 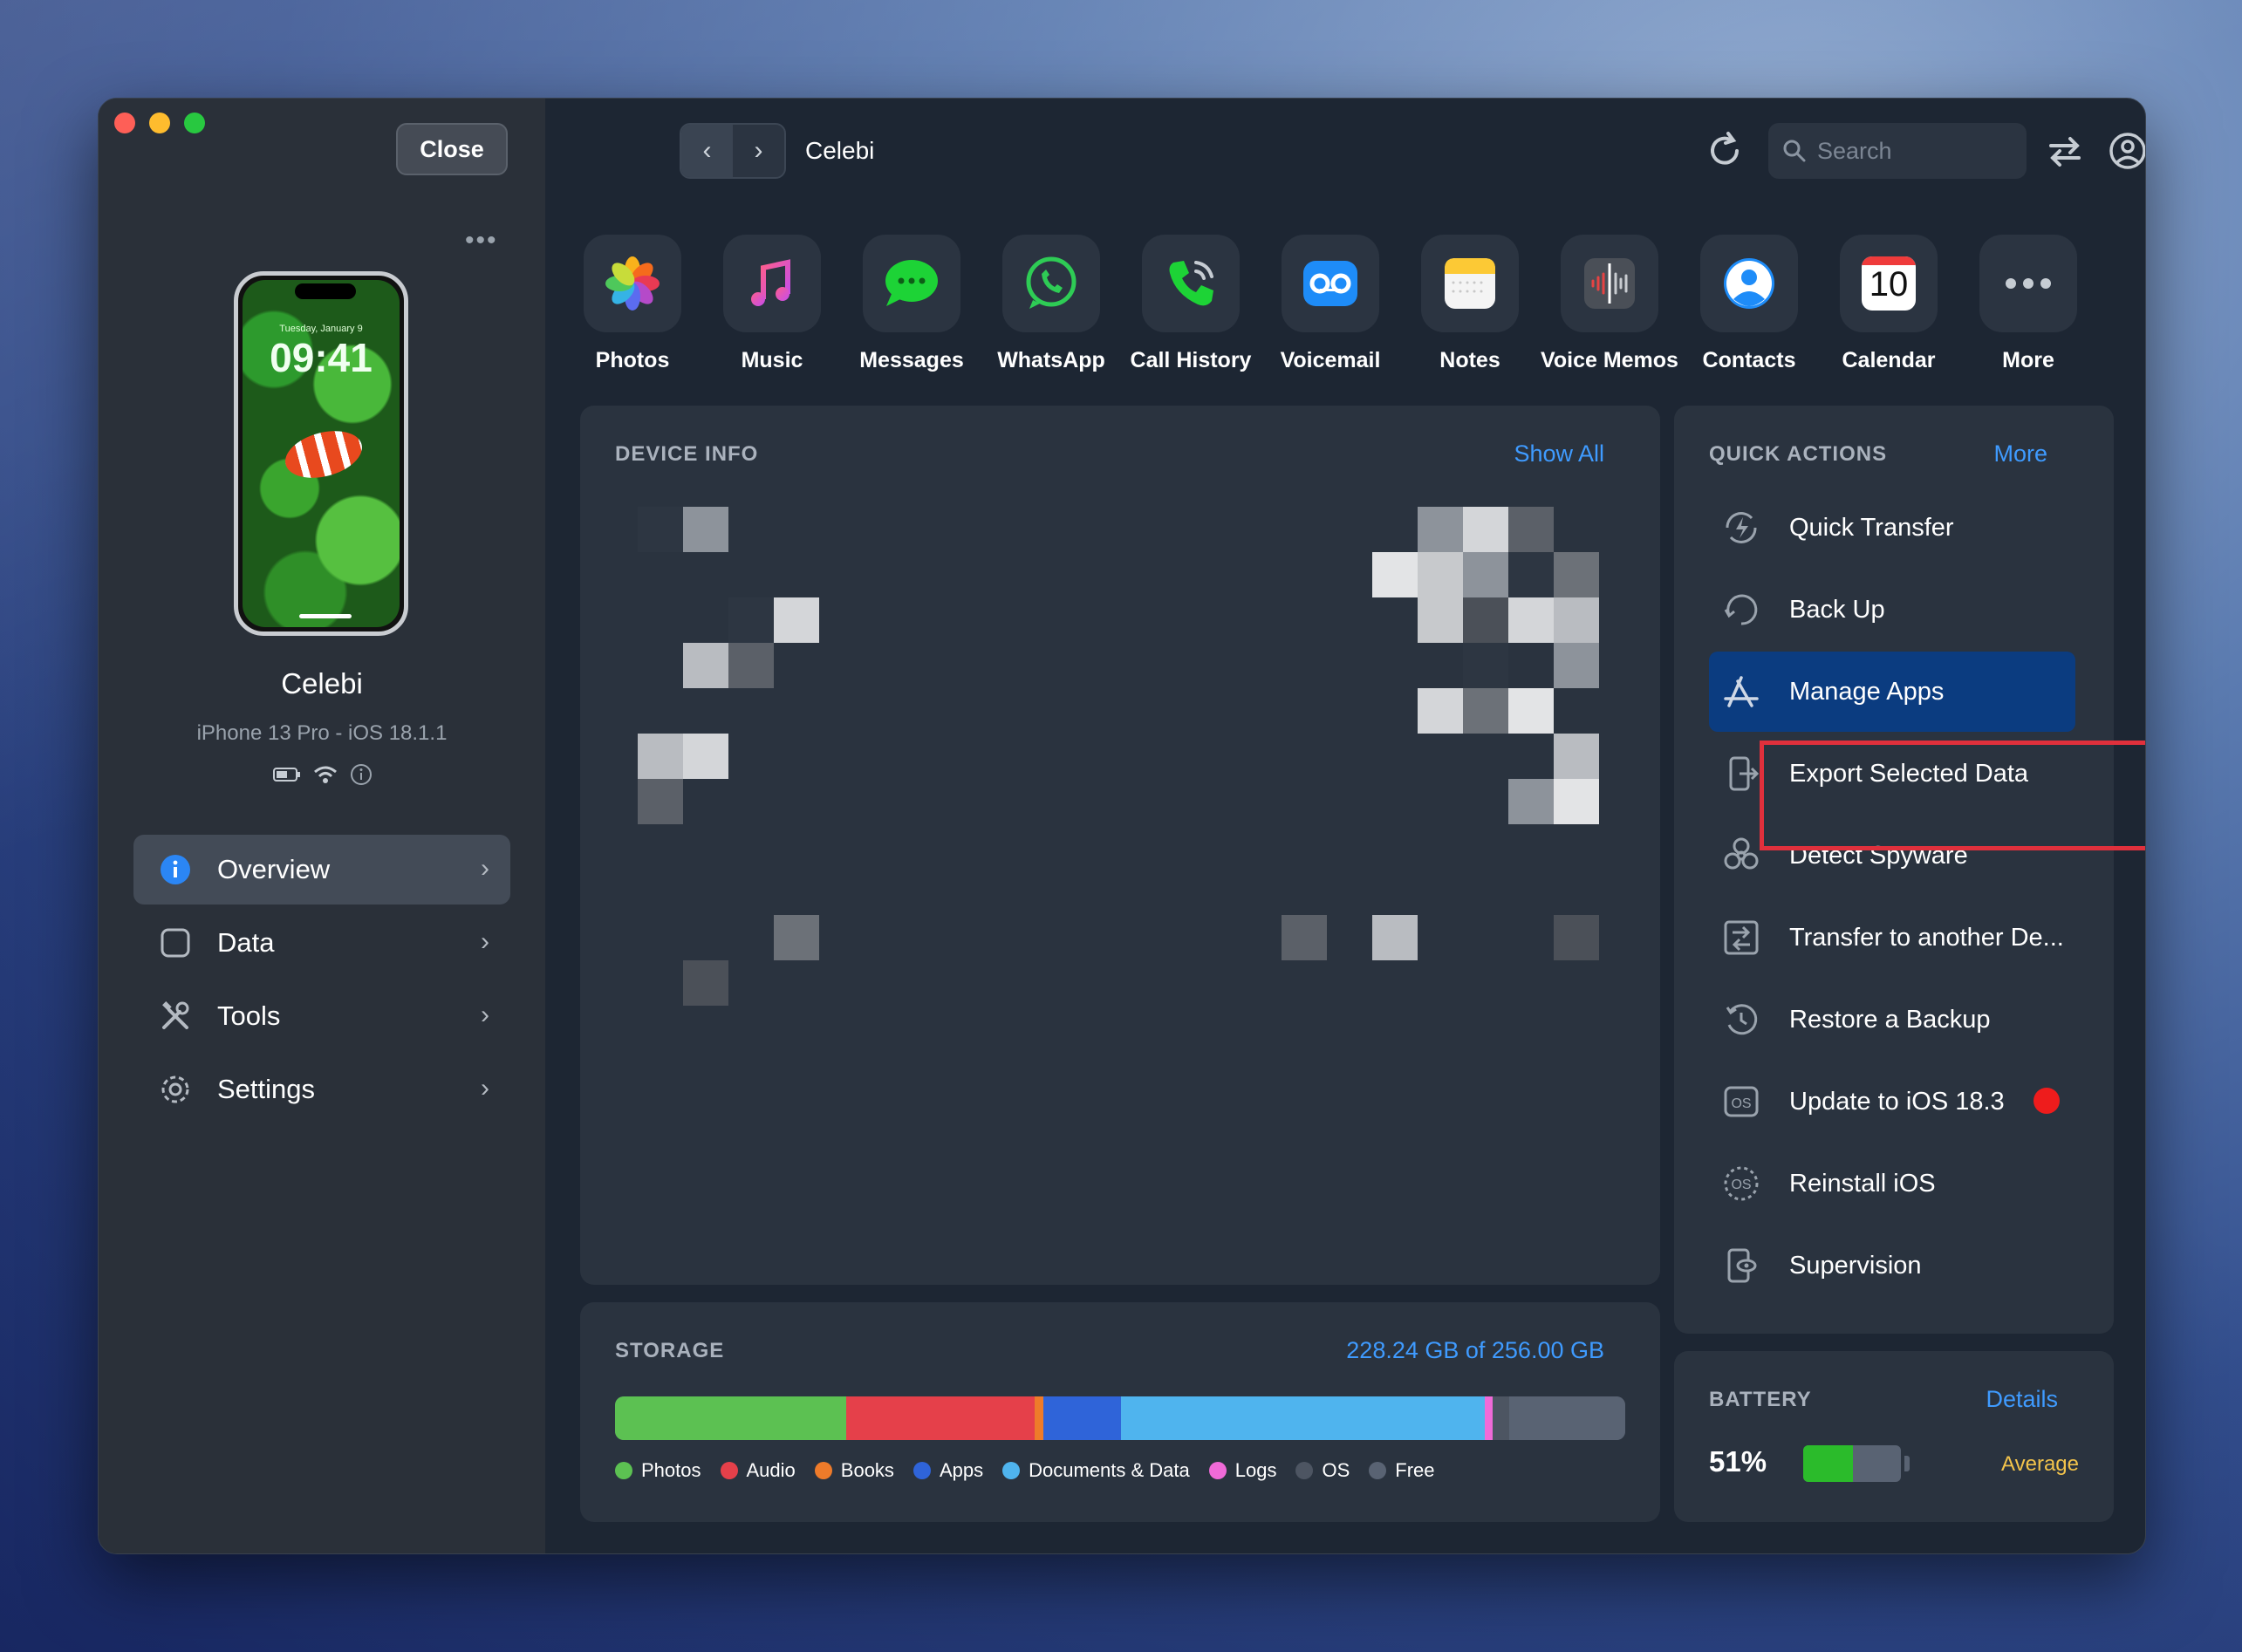 I want to click on app-tile-photos: Photos, so click(x=632, y=304).